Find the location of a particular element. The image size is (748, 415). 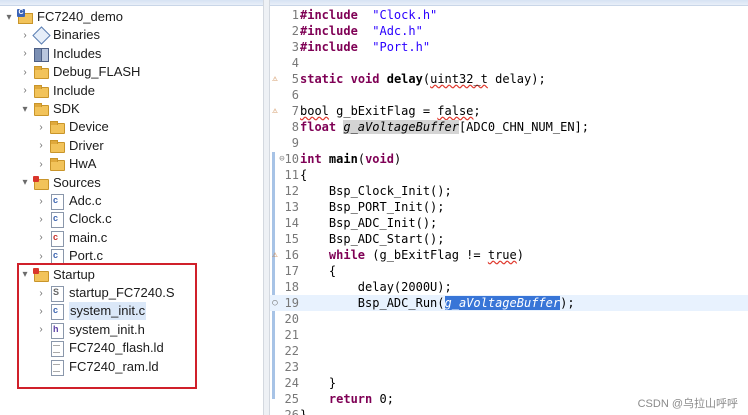

code-line: ○ 19 Bsp_ADC_Run(g_aVoltageBuffer); is located at coordinates (509, 303).